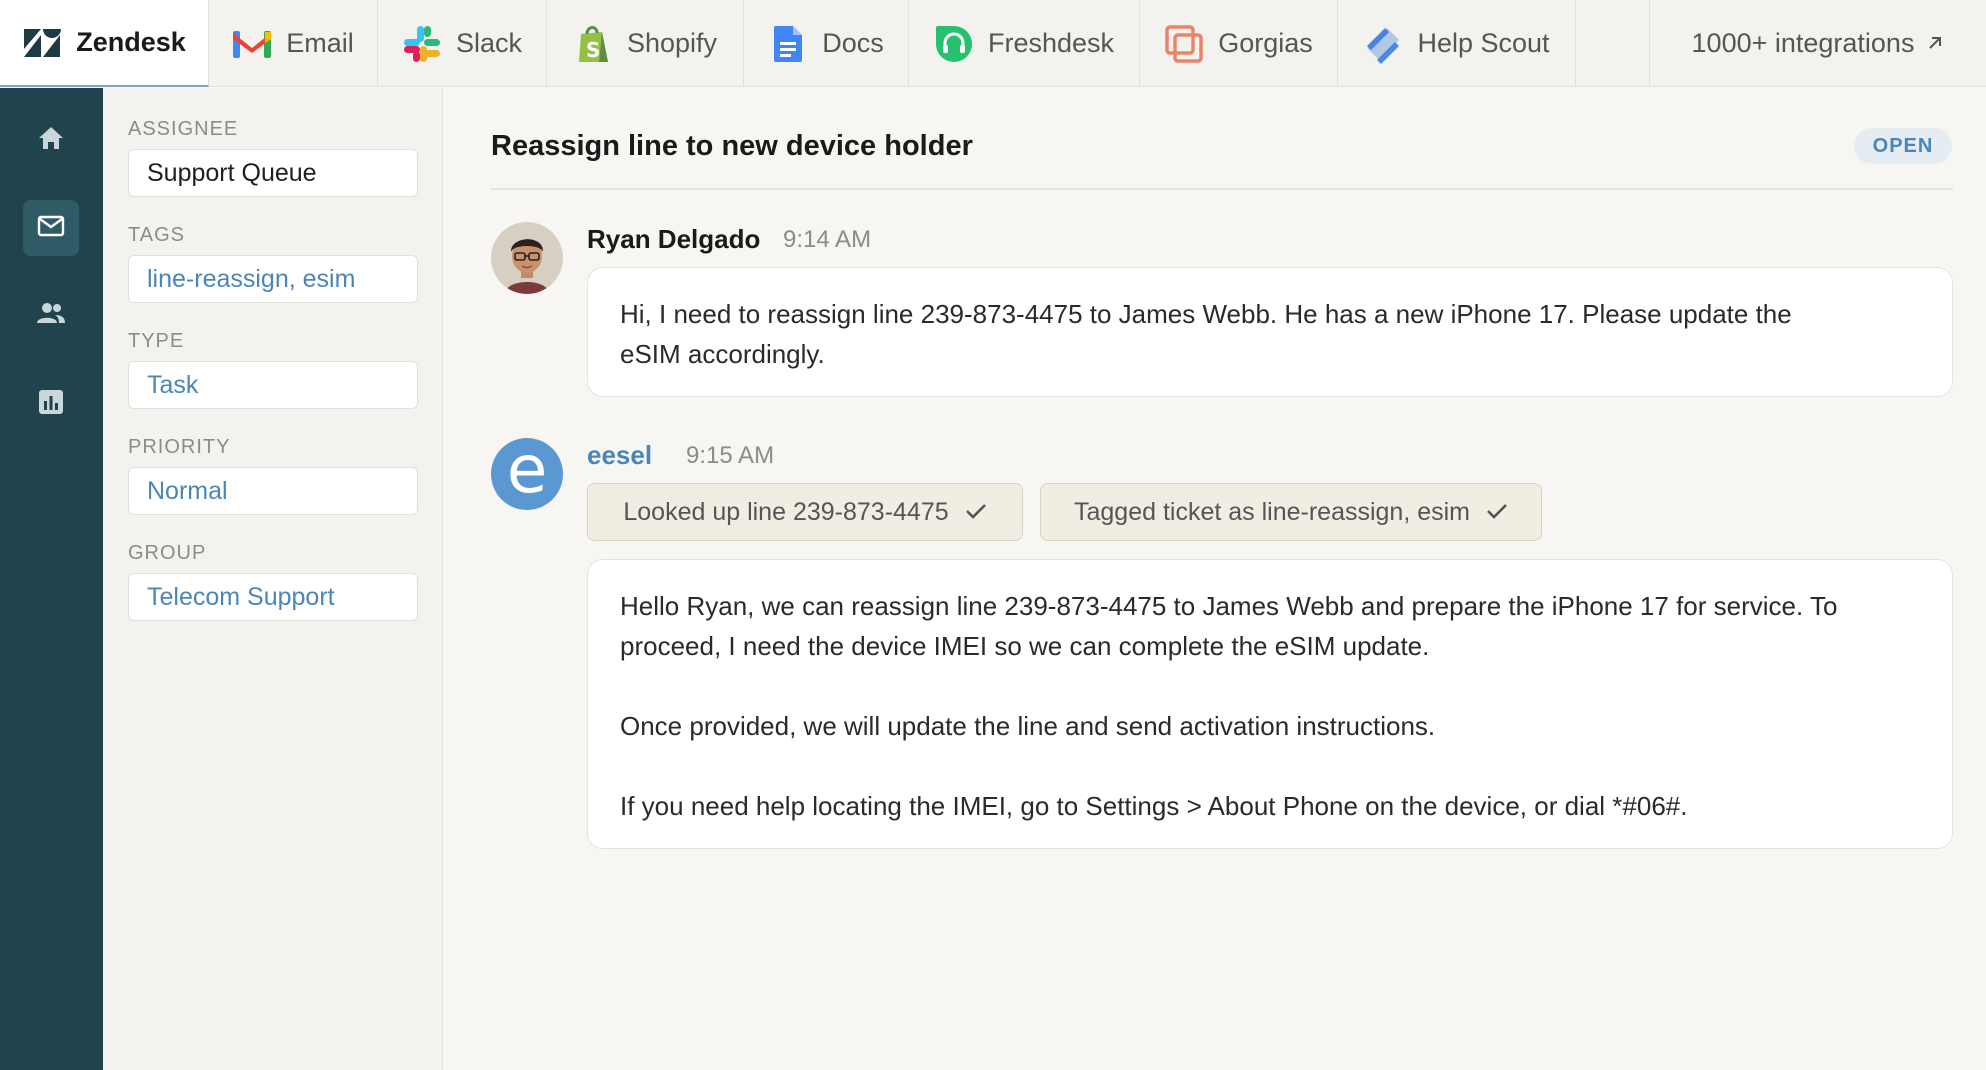  I want to click on customer-avatar, so click(527, 258).